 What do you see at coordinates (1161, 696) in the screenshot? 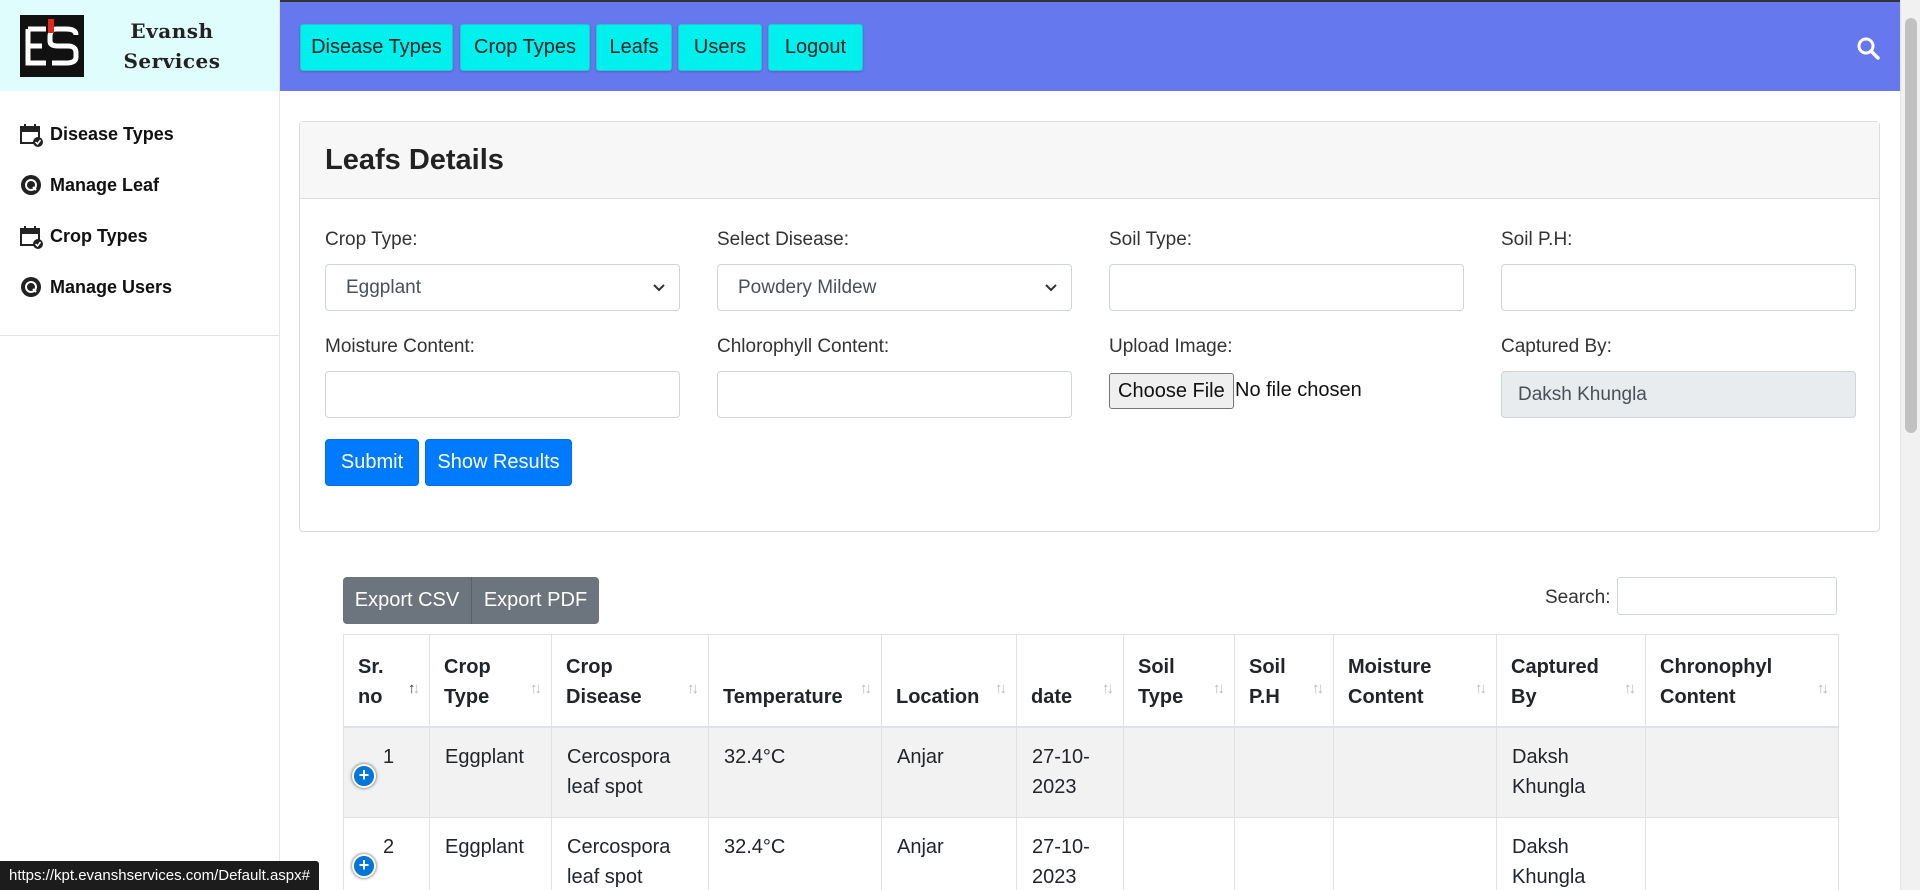
I see `header-line: Type` at bounding box center [1161, 696].